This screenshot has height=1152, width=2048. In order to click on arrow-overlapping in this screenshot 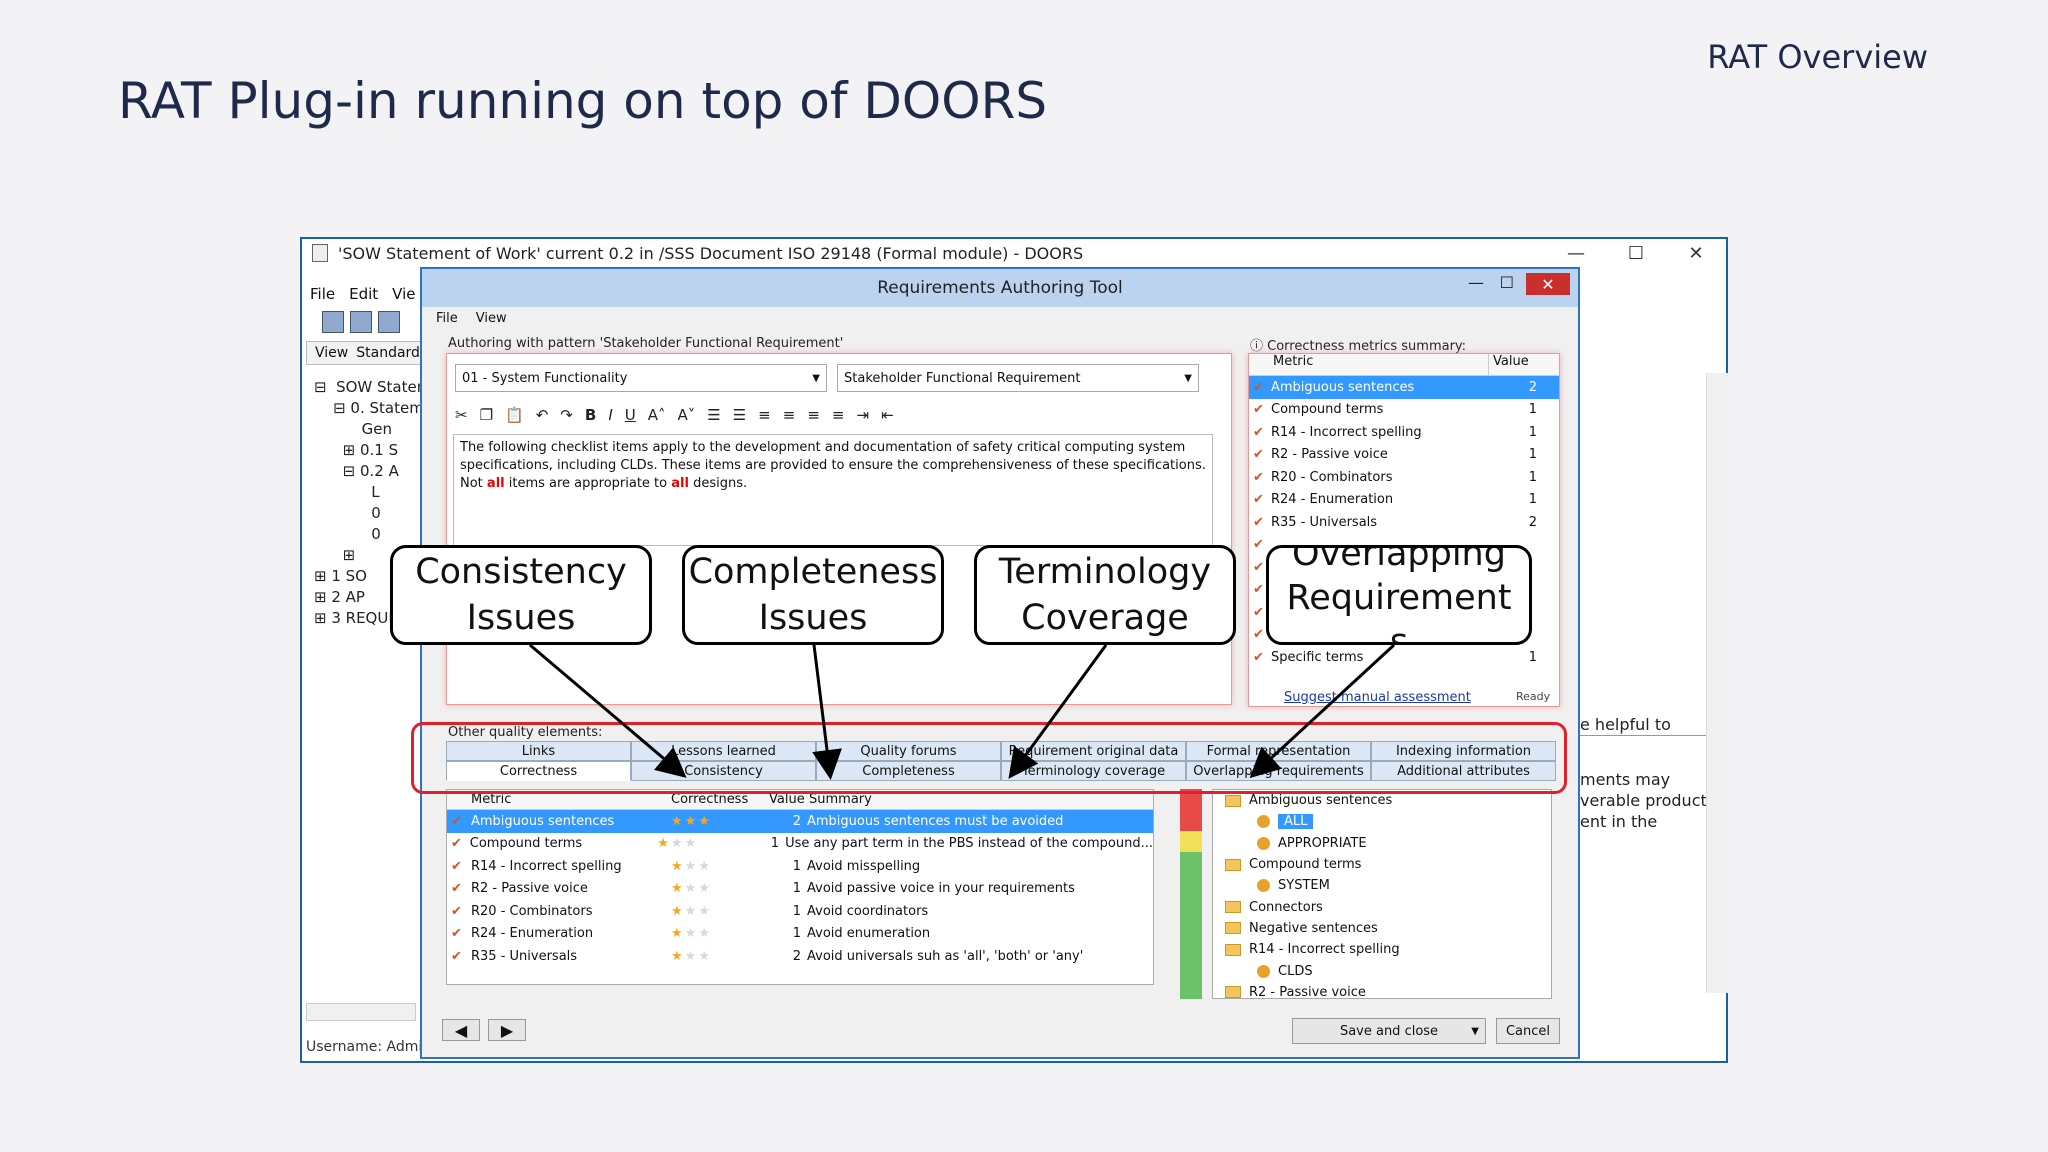, I will do `click(1322, 711)`.